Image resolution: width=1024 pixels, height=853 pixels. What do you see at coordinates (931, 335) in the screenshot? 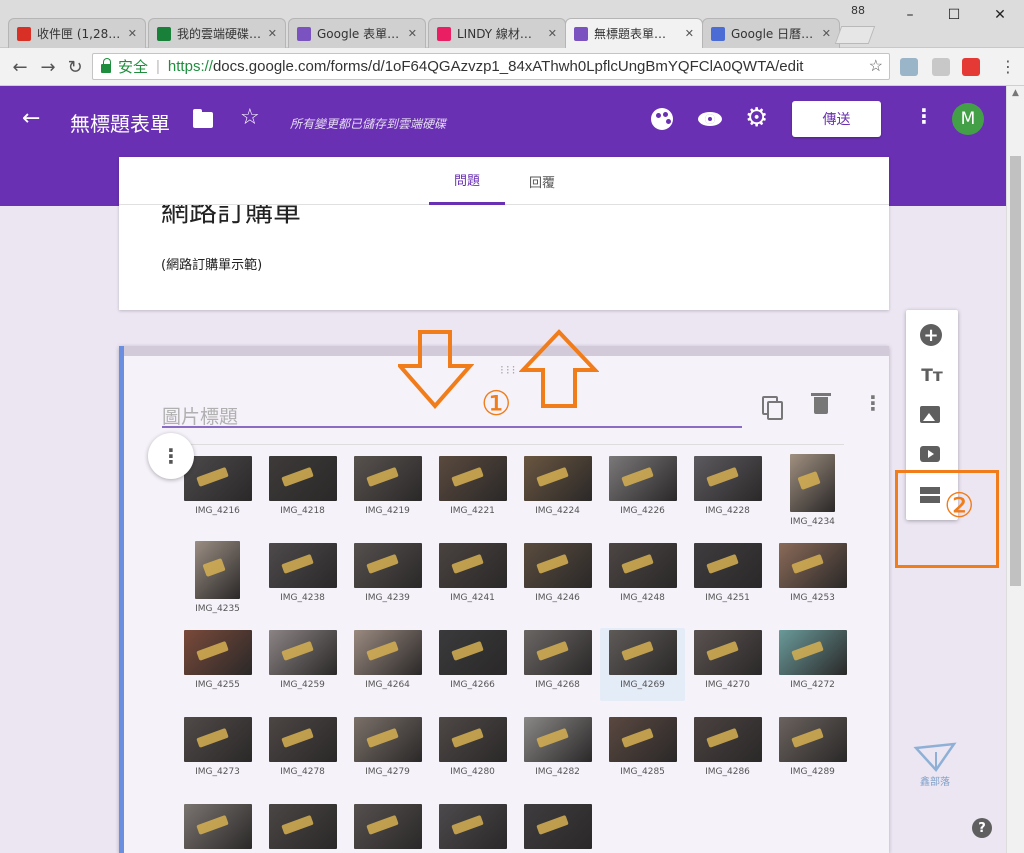
I see `add-question-icon: +` at bounding box center [931, 335].